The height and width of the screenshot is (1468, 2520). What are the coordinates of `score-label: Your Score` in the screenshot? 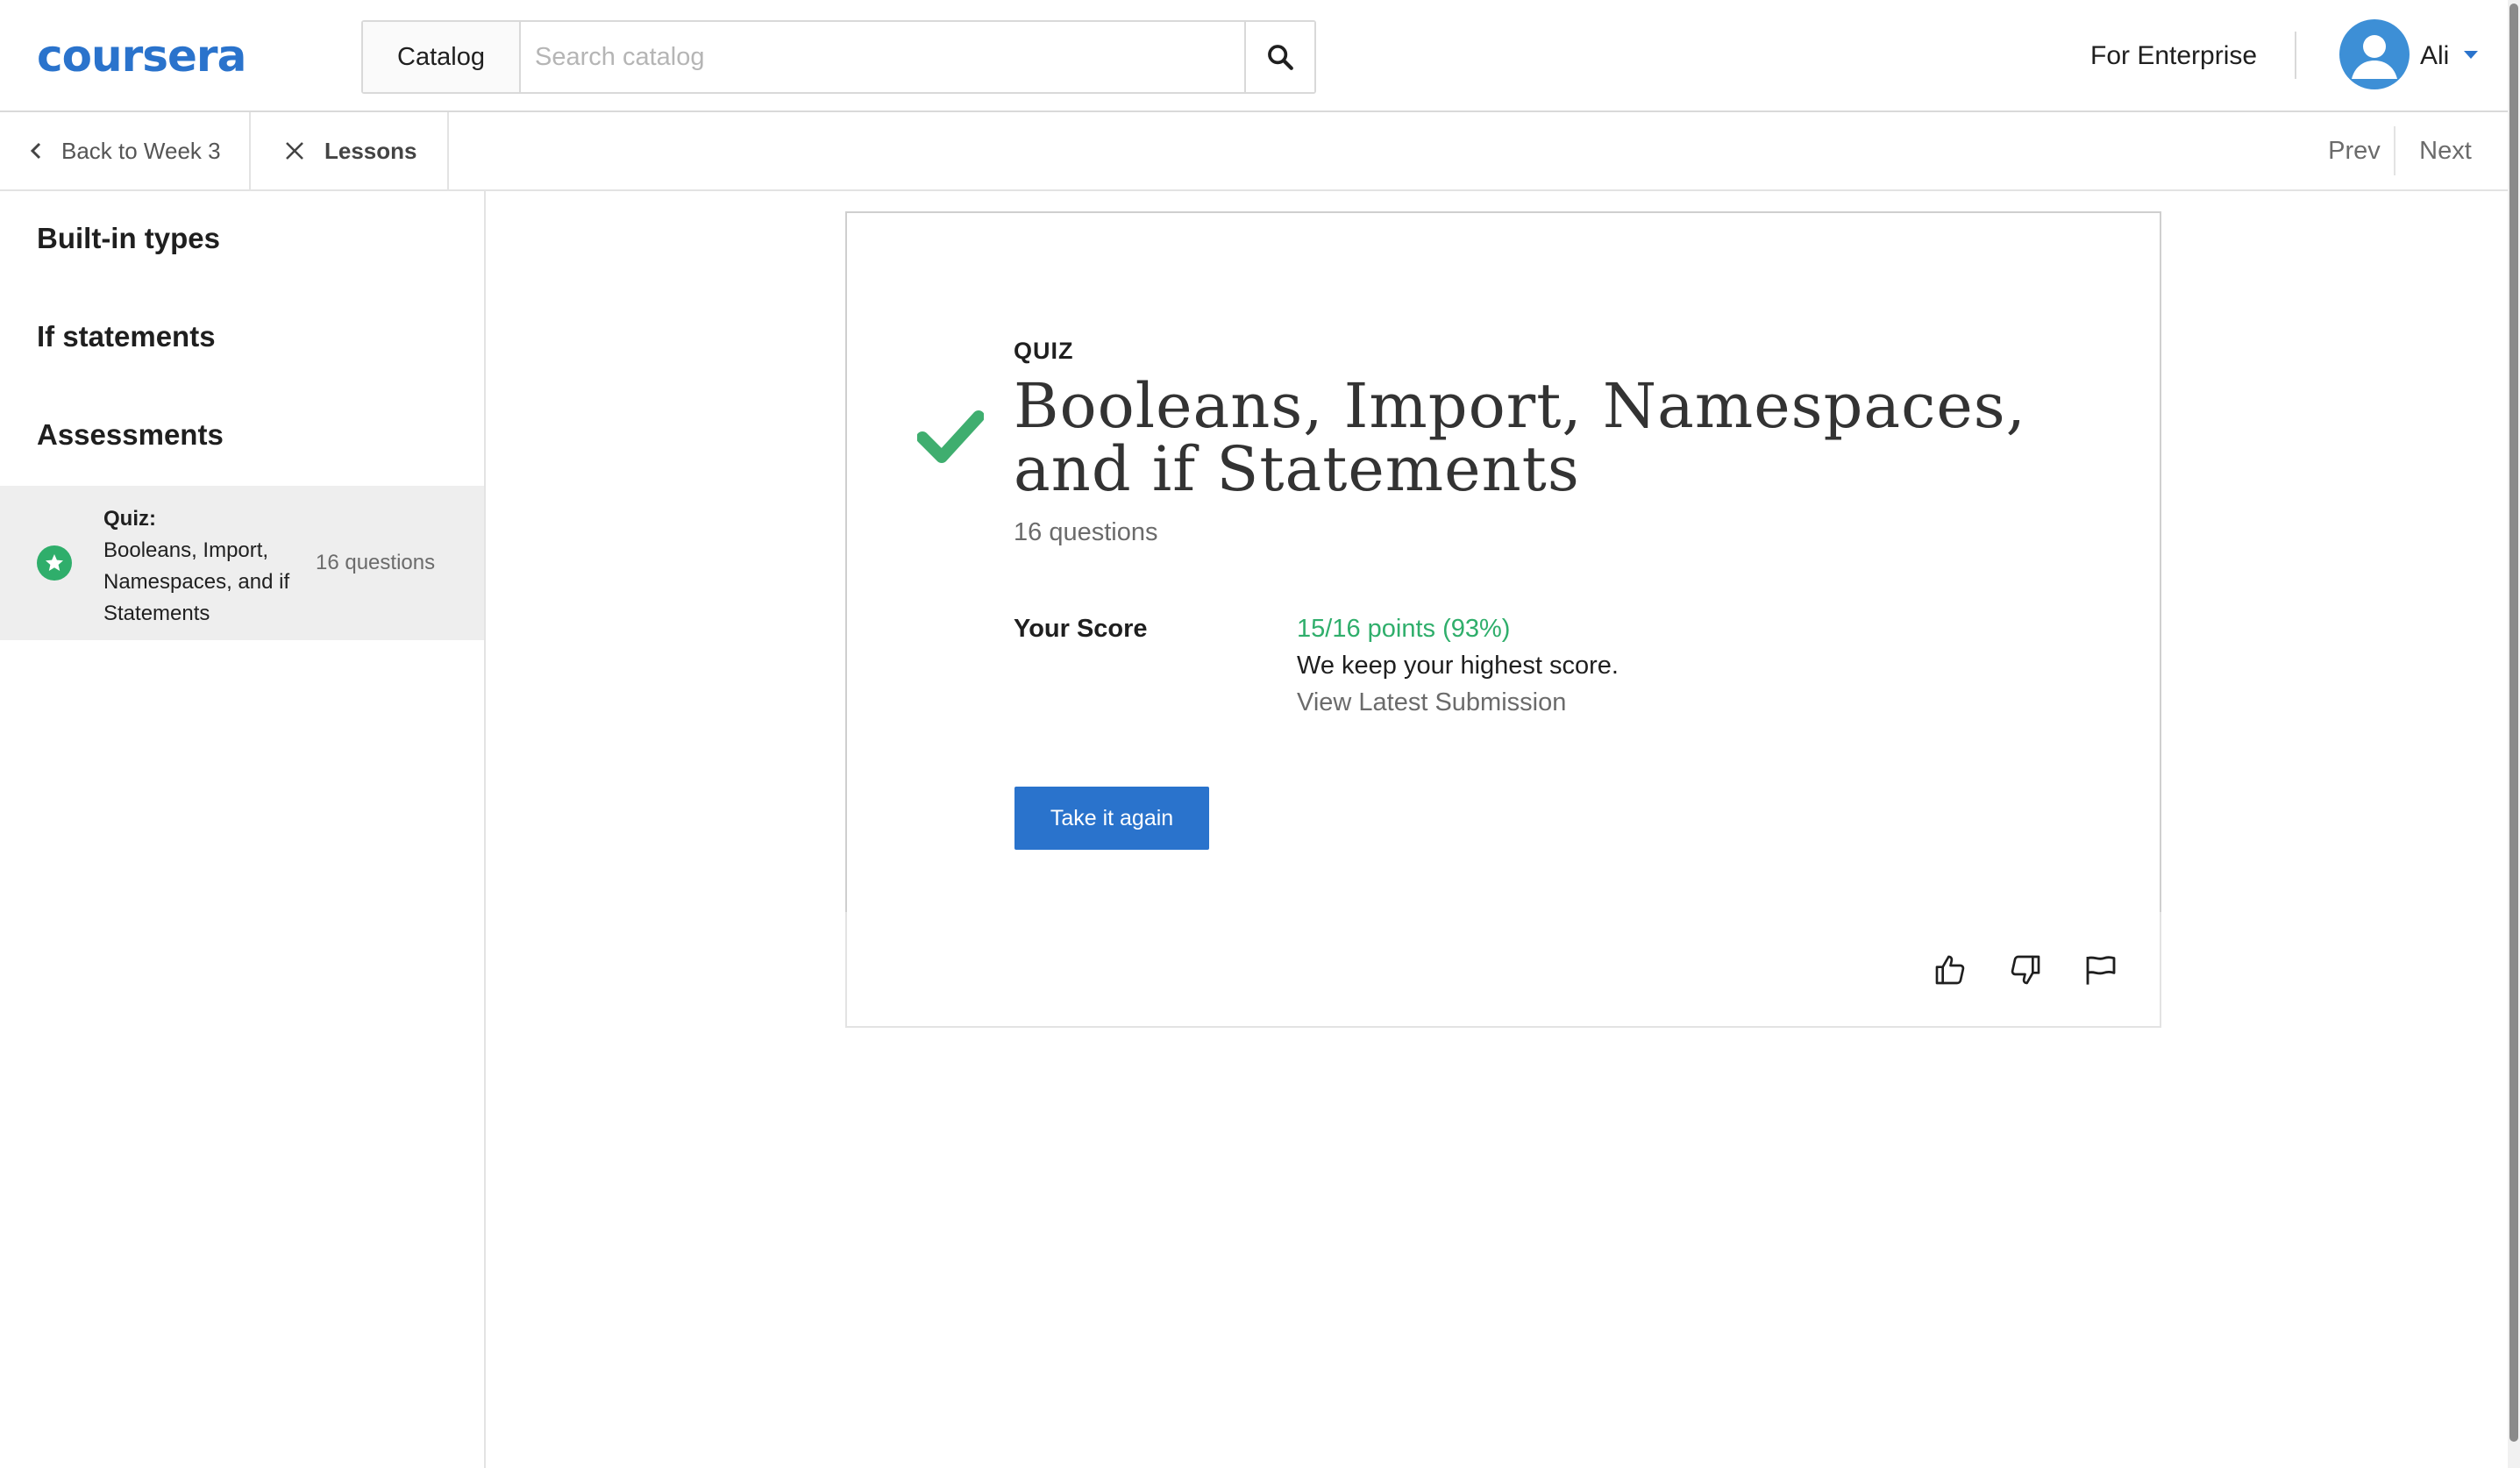 It's located at (1081, 629).